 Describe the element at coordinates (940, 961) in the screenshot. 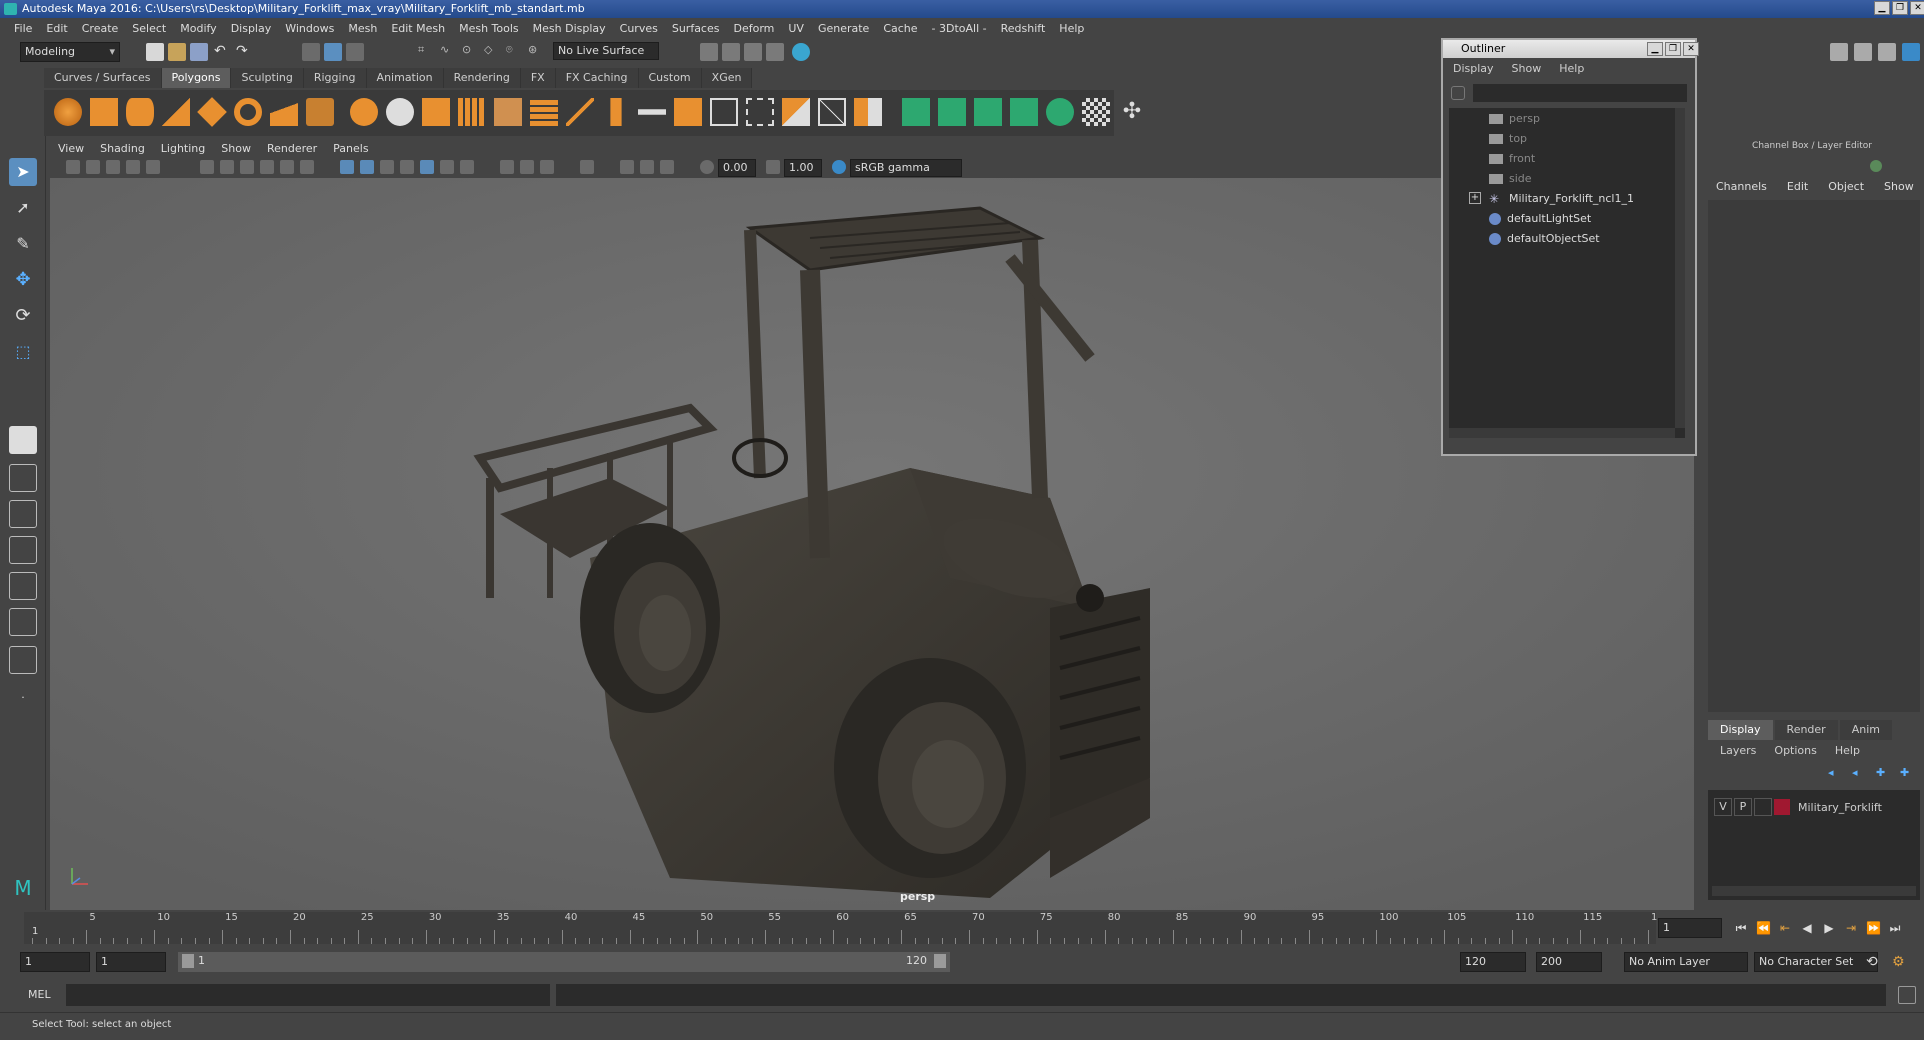

I see `range-end-handle` at that location.